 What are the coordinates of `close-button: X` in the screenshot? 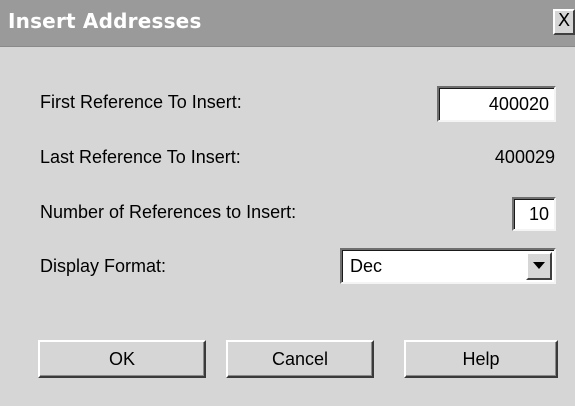 It's located at (564, 22).